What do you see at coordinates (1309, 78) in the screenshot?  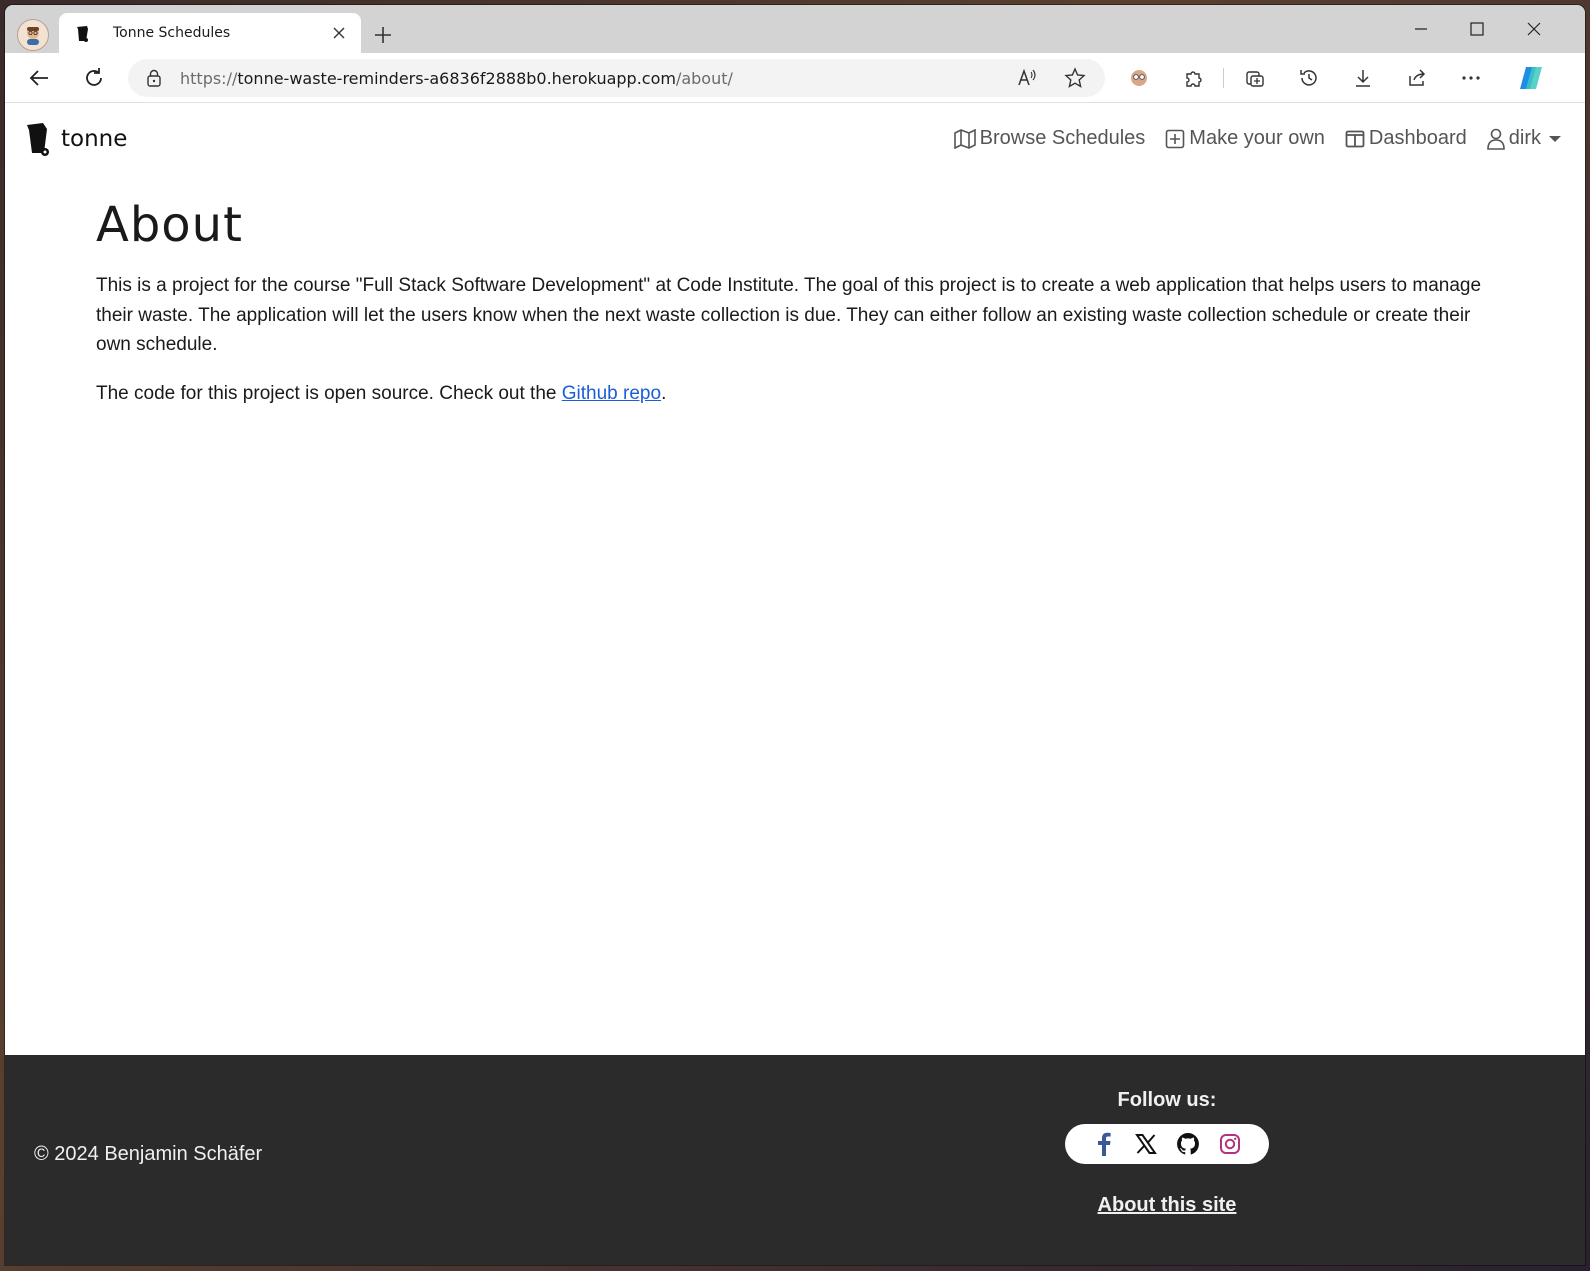 I see `history-icon` at bounding box center [1309, 78].